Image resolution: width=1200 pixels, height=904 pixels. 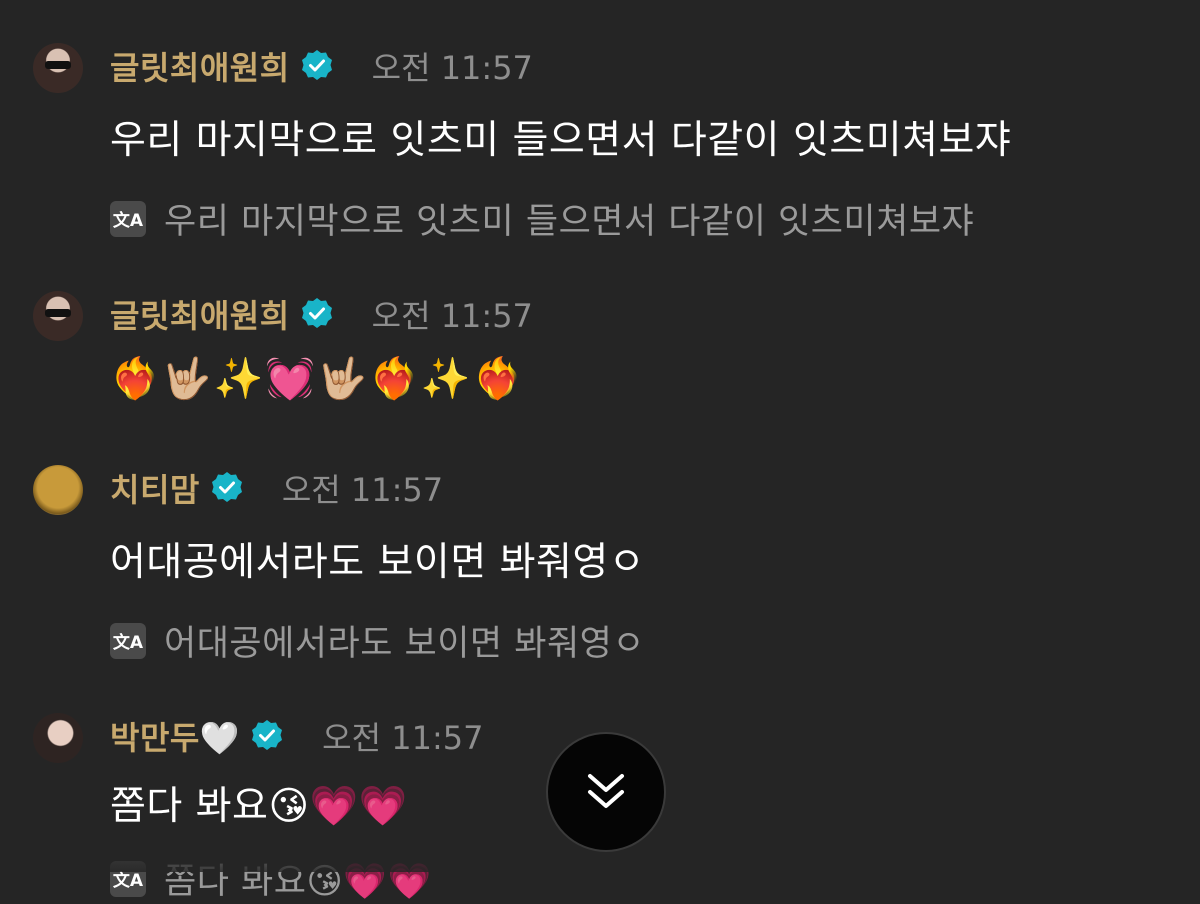 What do you see at coordinates (377, 559) in the screenshot?
I see `message-text: 어대공에서라도 보이면 봐줘영ㅇ` at bounding box center [377, 559].